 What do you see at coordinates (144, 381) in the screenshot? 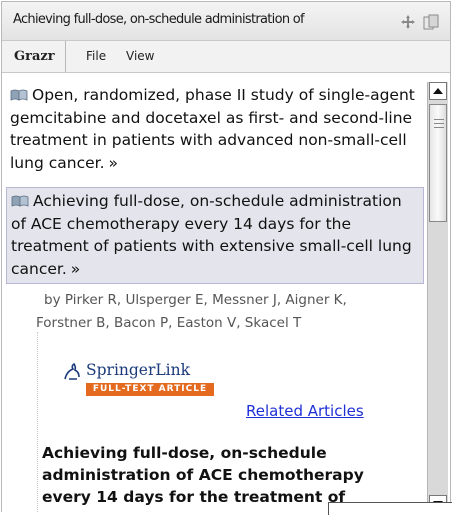
I see `springerlink-logo: SpringerLink FULL-TEXT ARTICLE` at bounding box center [144, 381].